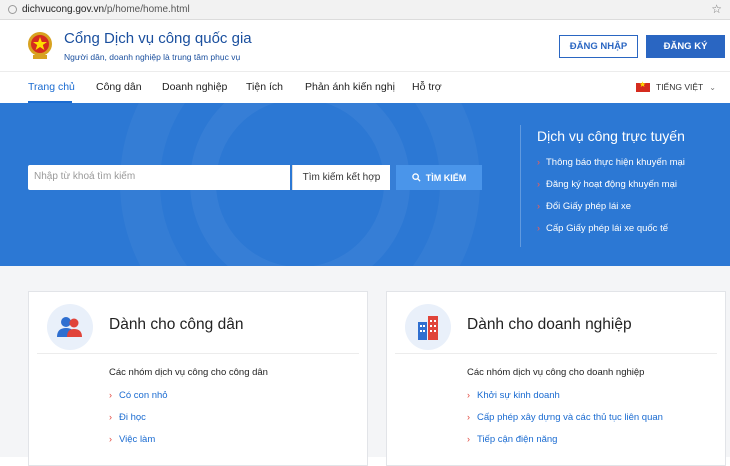 This screenshot has width=730, height=466. I want to click on site-title: Cổng Dịch vụ công quốc gia, so click(158, 38).